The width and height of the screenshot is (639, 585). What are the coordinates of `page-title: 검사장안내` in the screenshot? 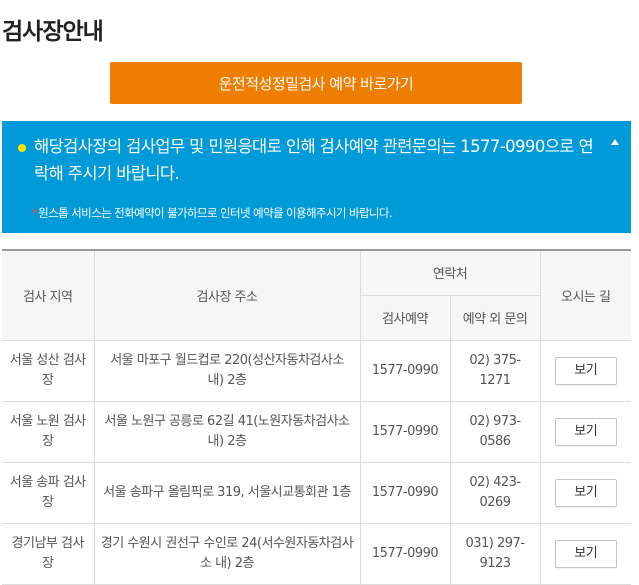 It's located at (53, 32).